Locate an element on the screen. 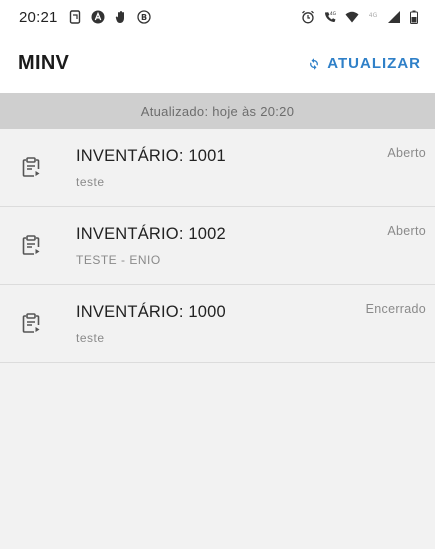  screenshot-icon is located at coordinates (75, 17).